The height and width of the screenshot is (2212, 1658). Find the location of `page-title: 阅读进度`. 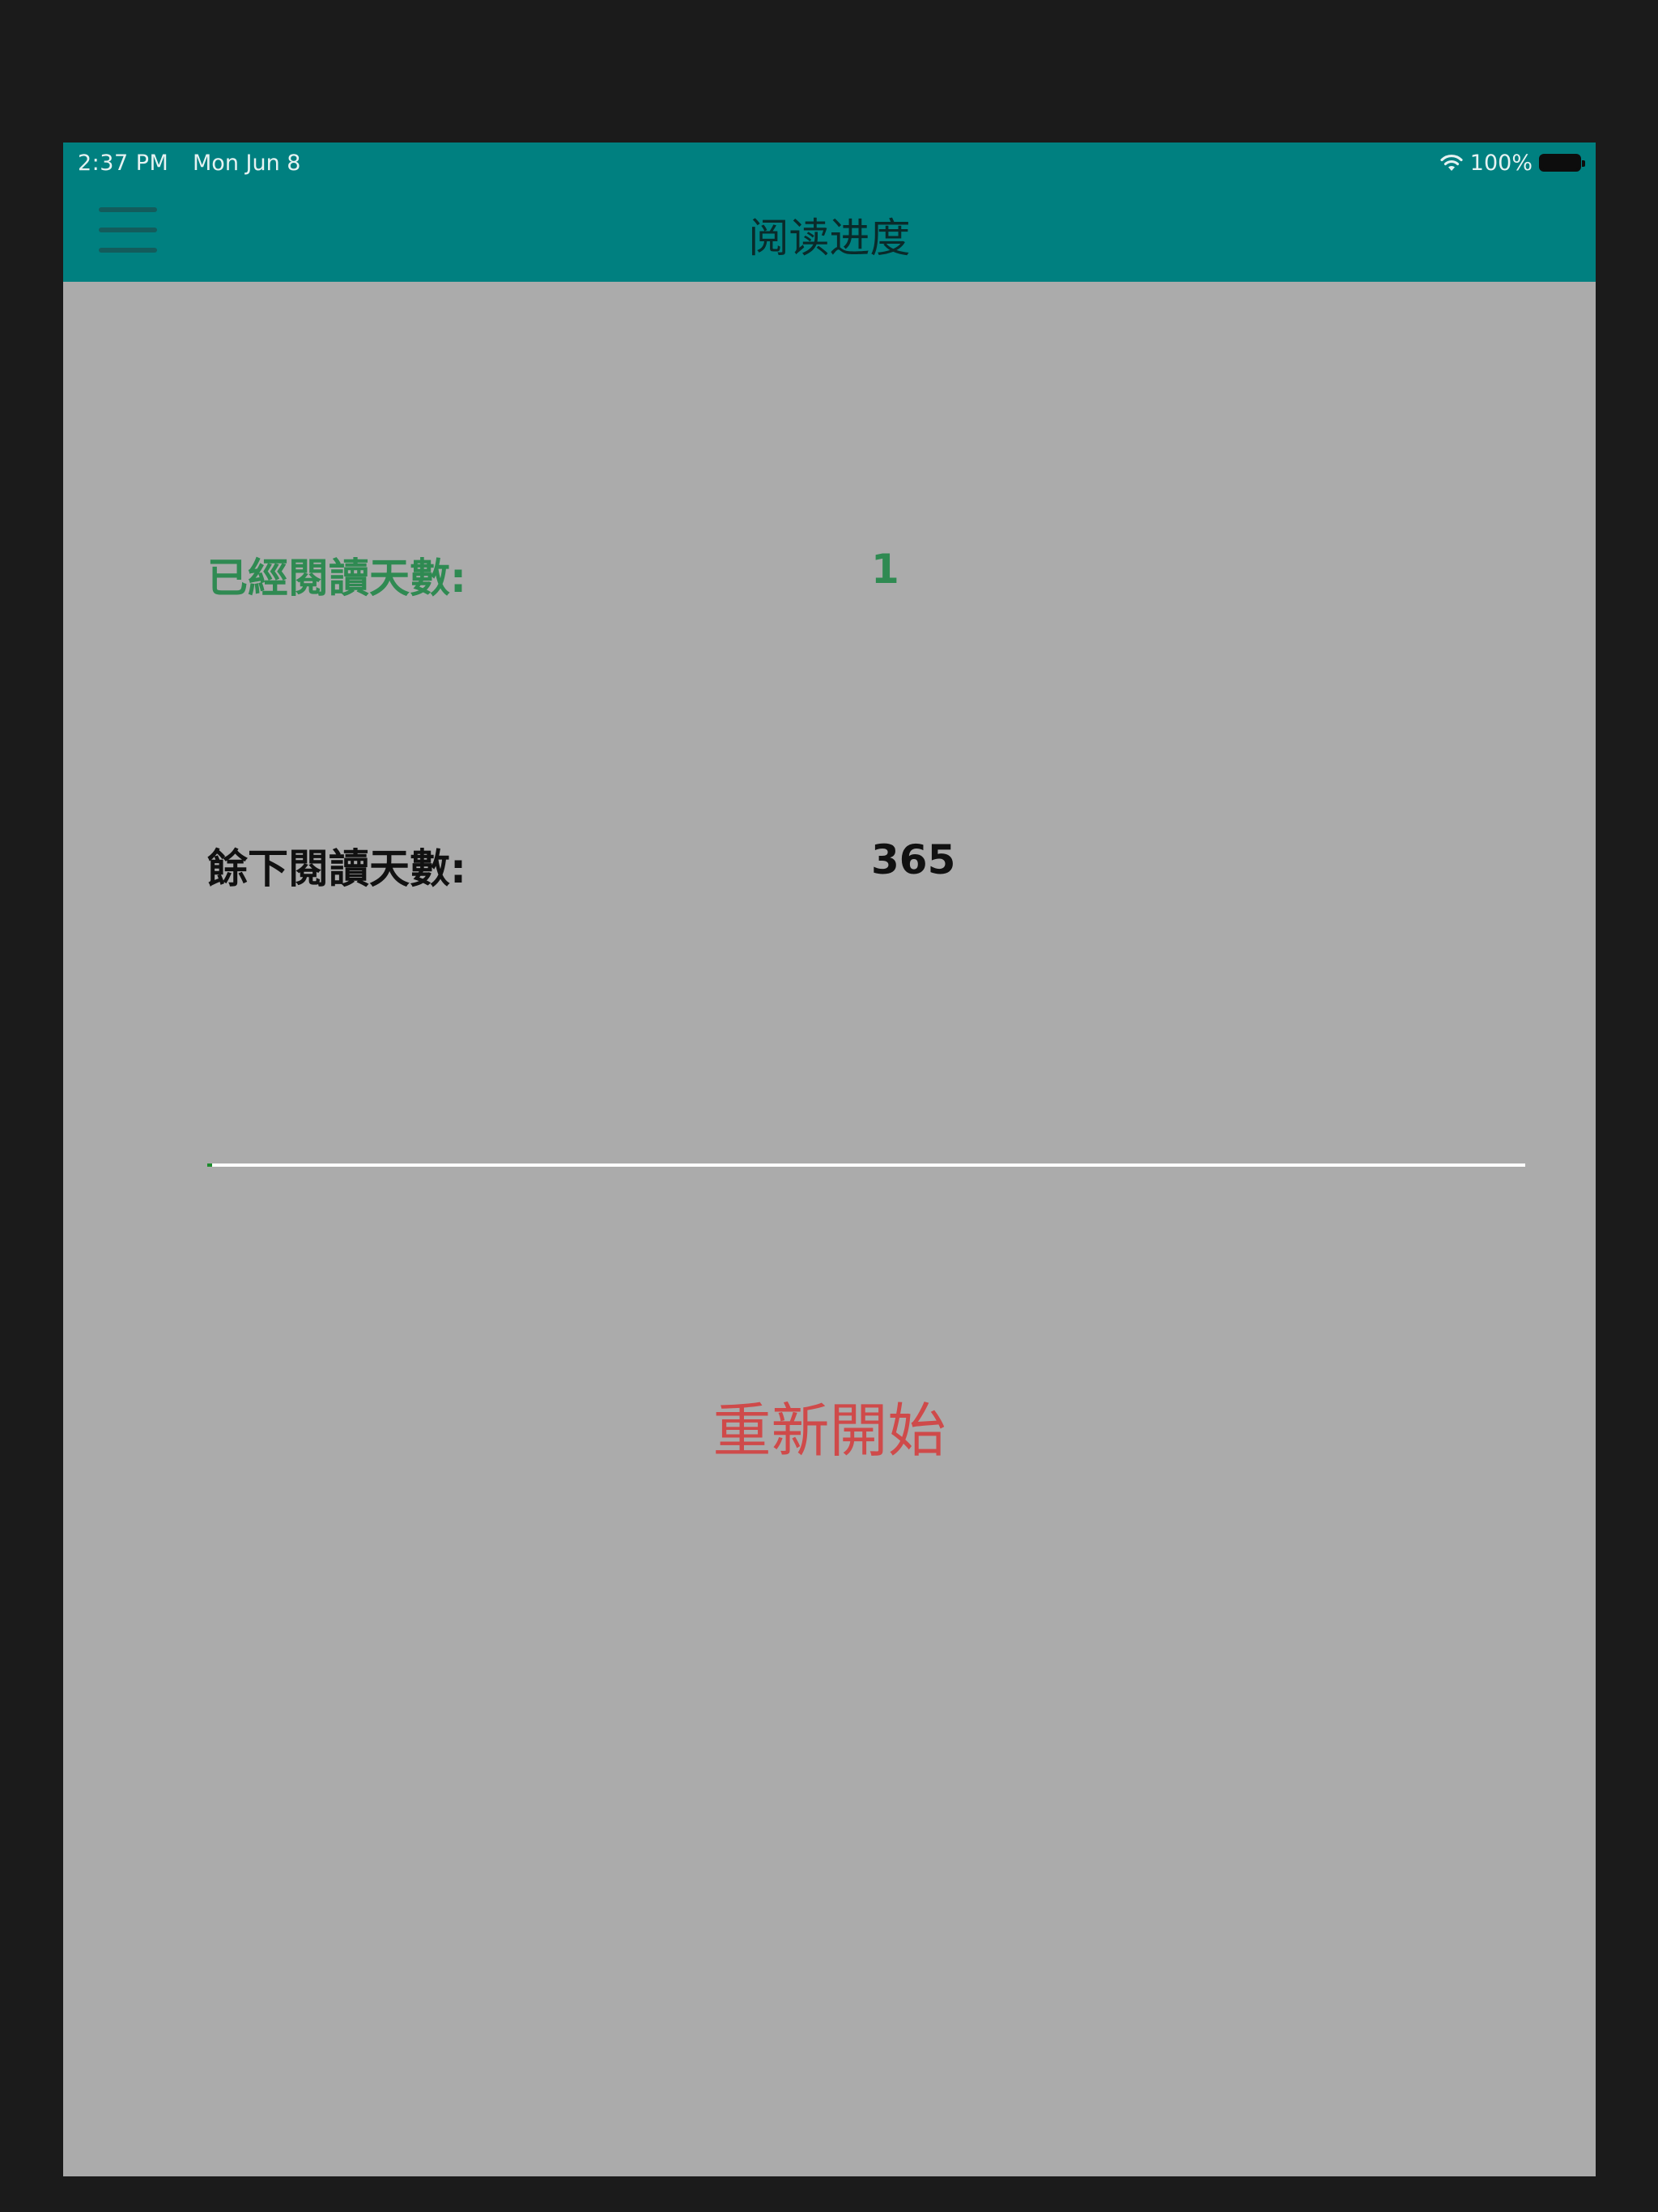

page-title: 阅读进度 is located at coordinates (829, 238).